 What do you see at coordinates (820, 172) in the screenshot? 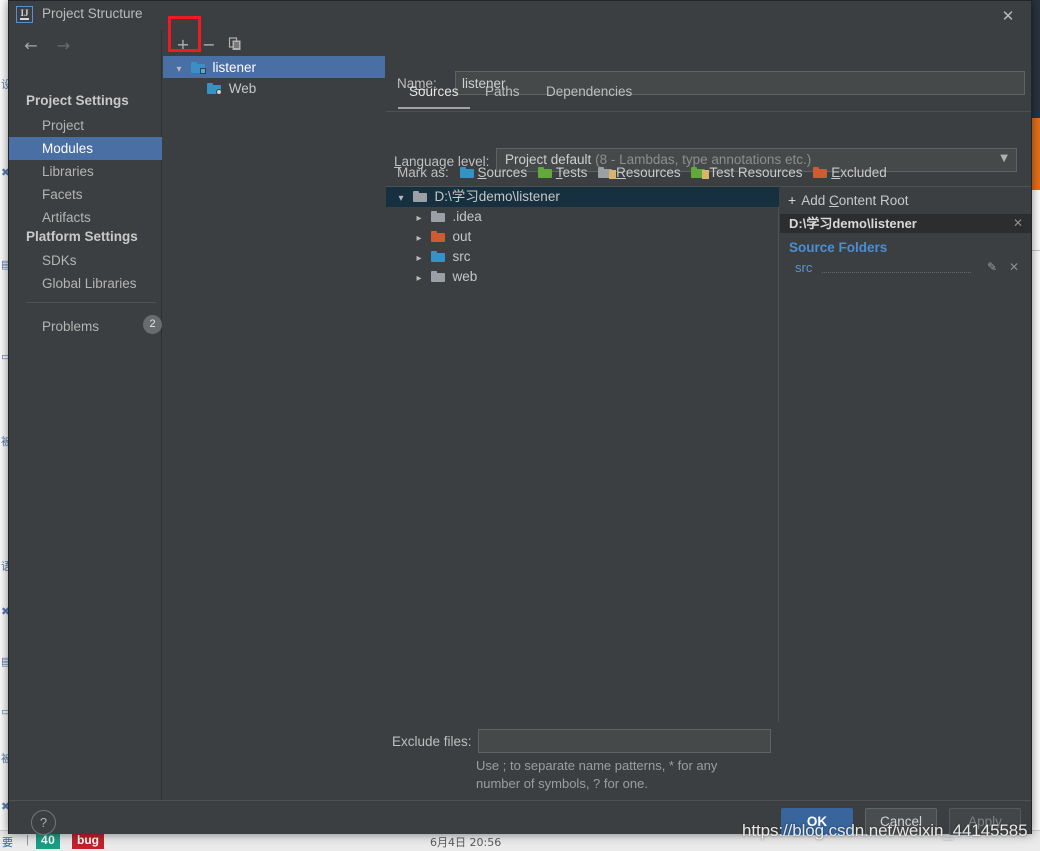
I see `folder-excluded-icon` at bounding box center [820, 172].